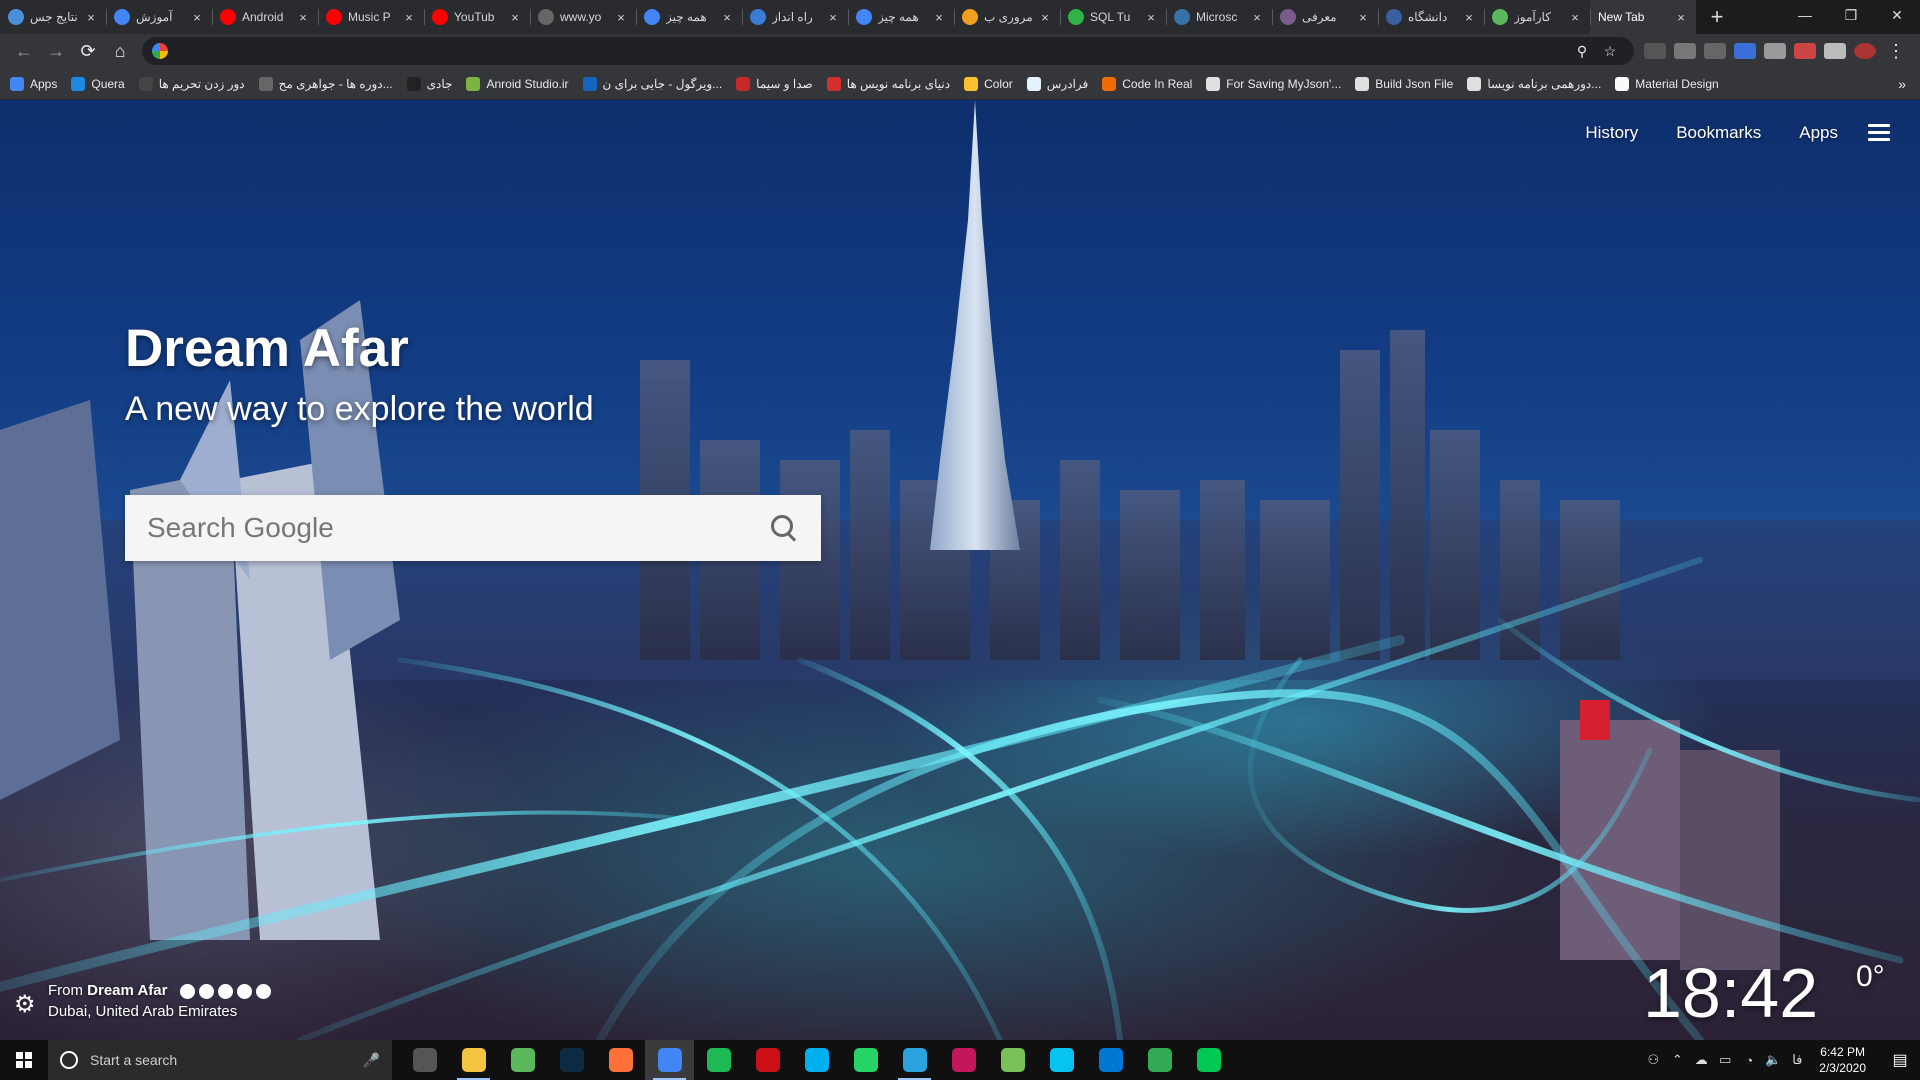 This screenshot has height=1080, width=1920. Describe the element at coordinates (458, 528) in the screenshot. I see `search-input` at that location.